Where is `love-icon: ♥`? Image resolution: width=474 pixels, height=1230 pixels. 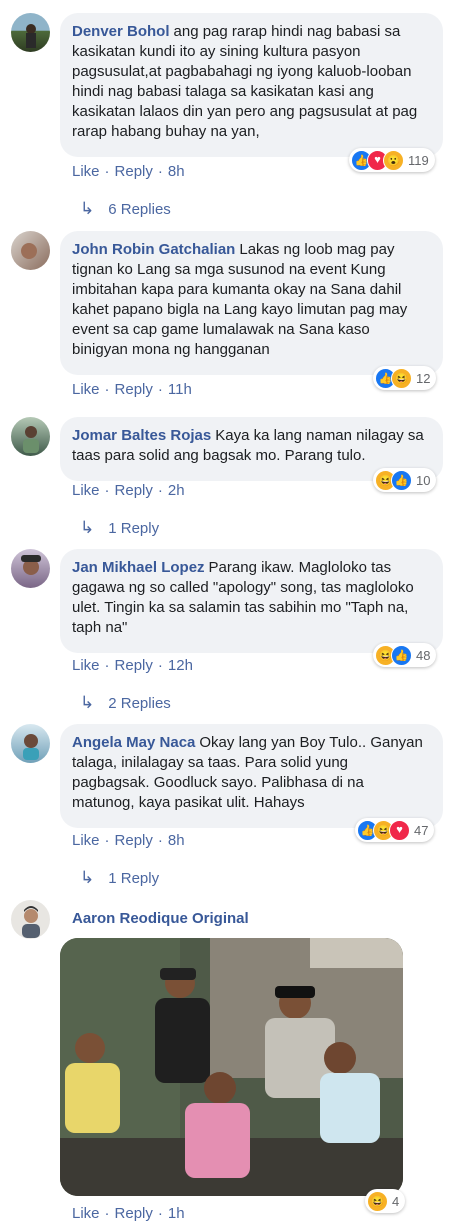
love-icon: ♥ is located at coordinates (399, 830).